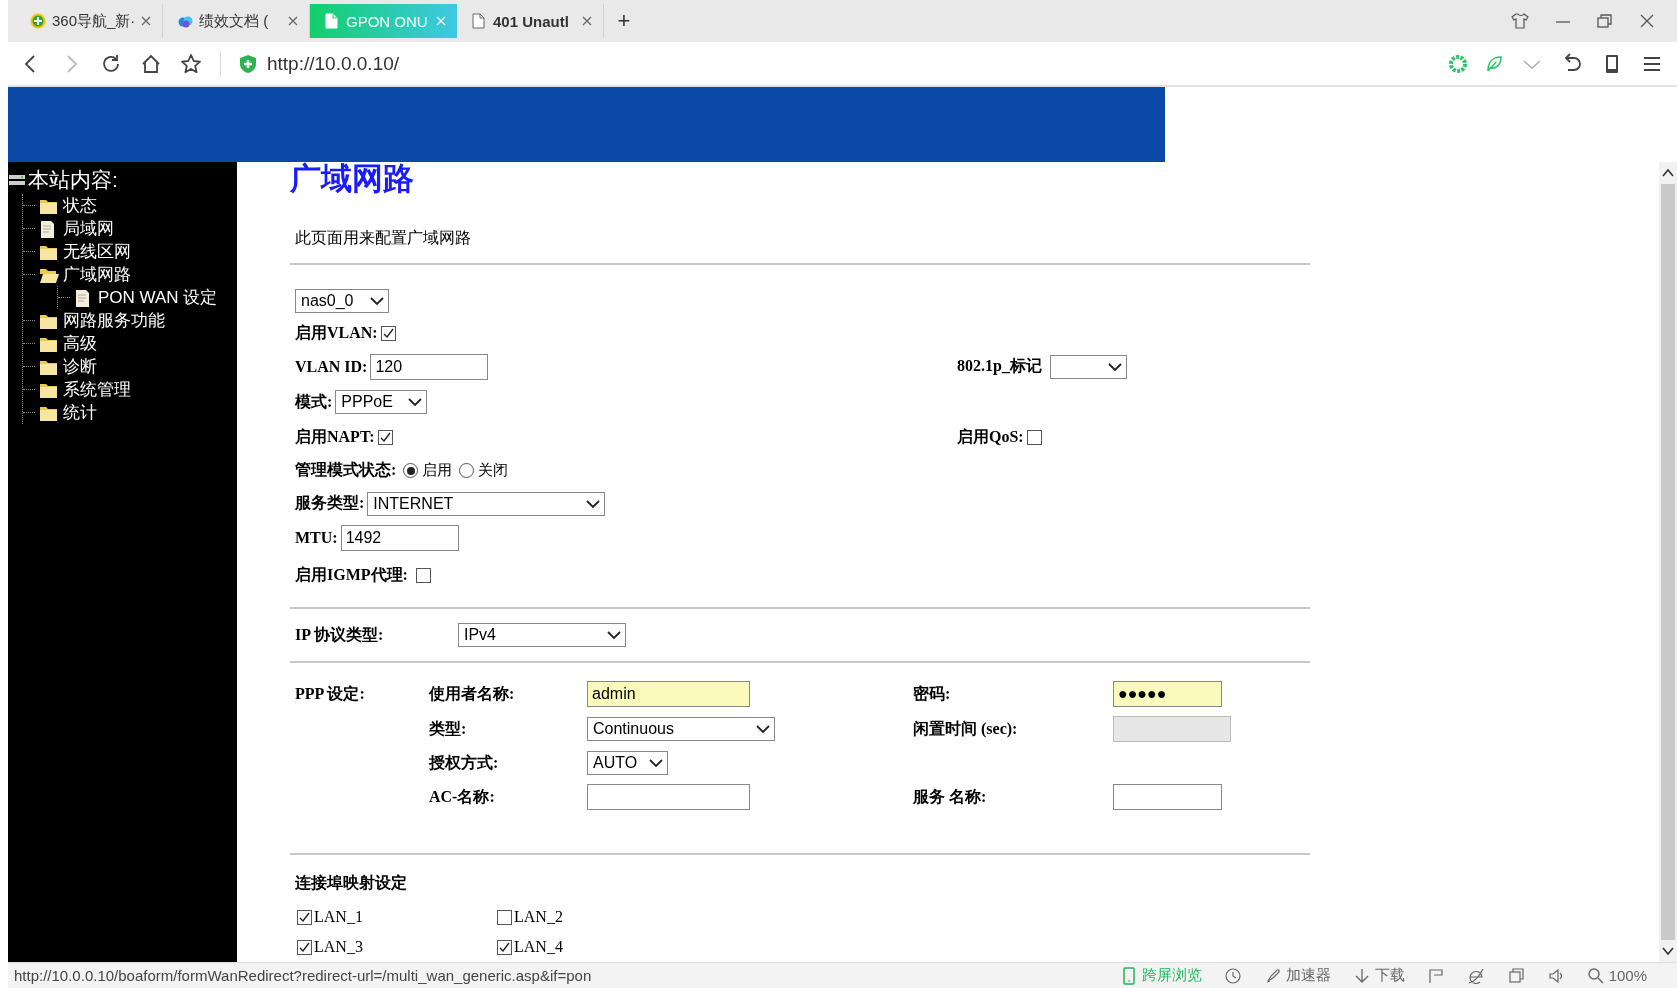 This screenshot has height=988, width=1677. I want to click on radio-label: 关闭, so click(493, 470).